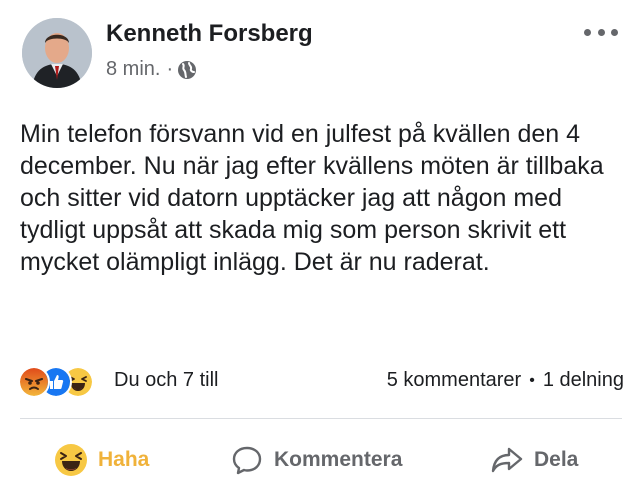 This screenshot has width=640, height=495. I want to click on comment-icon, so click(247, 460).